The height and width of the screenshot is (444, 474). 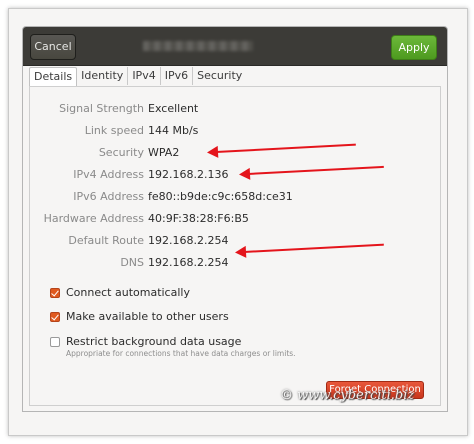 What do you see at coordinates (235, 109) in the screenshot?
I see `detail-row-signal: Signal Strength Excellent` at bounding box center [235, 109].